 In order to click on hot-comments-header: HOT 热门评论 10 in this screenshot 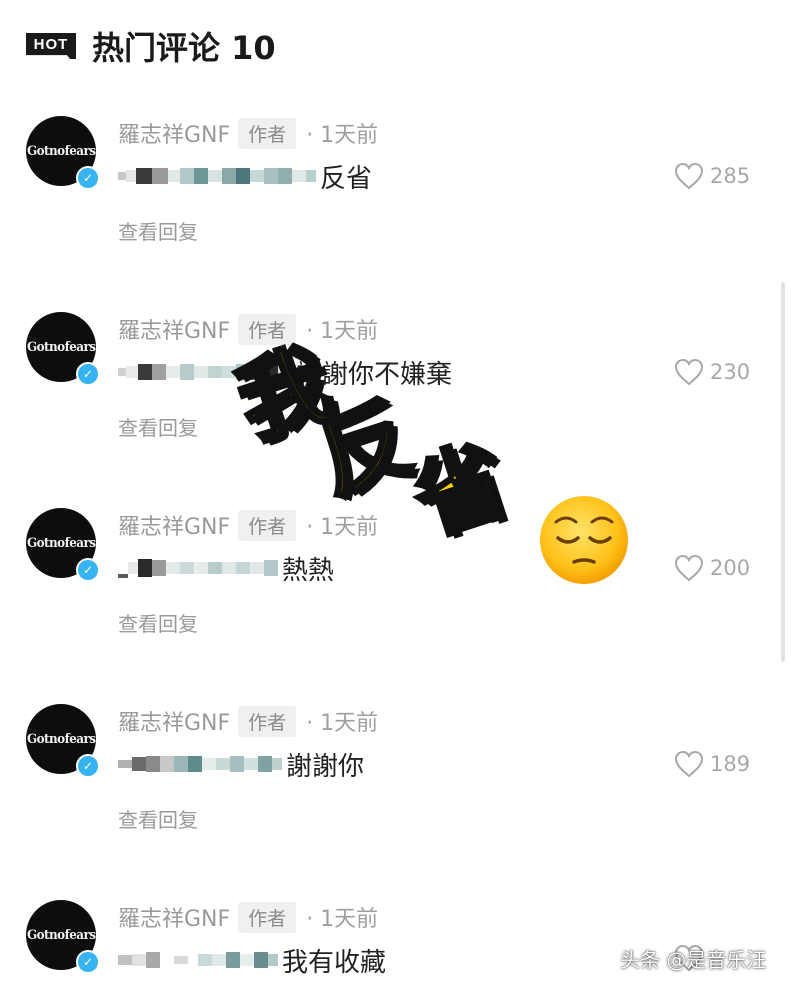, I will do `click(151, 46)`.